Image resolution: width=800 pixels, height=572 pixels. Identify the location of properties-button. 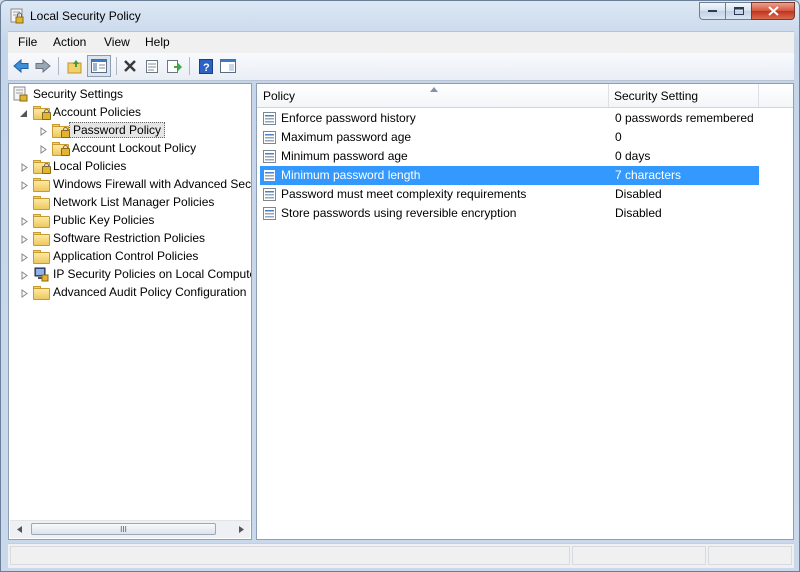
(152, 66).